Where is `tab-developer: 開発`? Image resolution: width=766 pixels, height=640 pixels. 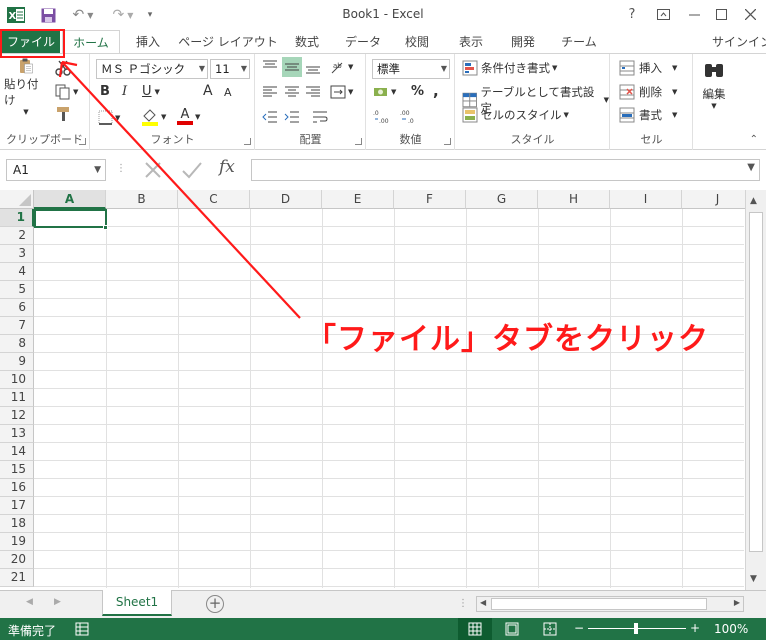
tab-developer: 開発 is located at coordinates (523, 42).